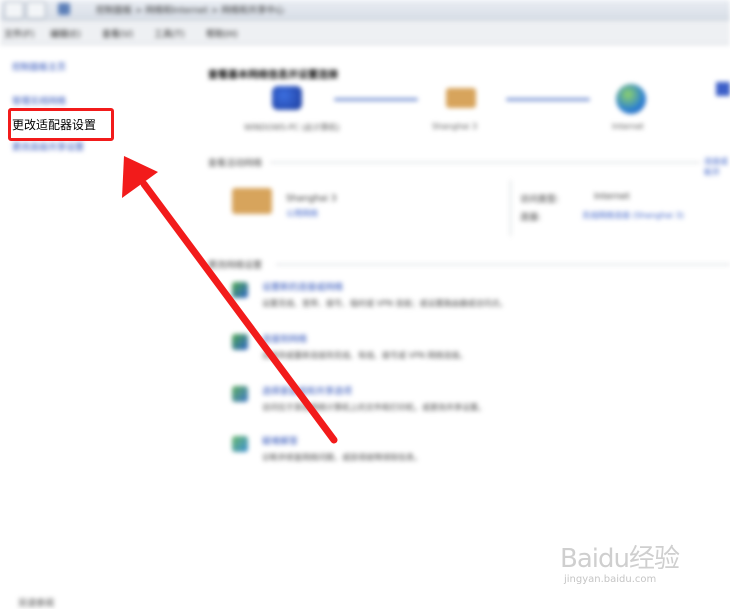 The width and height of the screenshot is (730, 609). Describe the element at coordinates (620, 559) in the screenshot. I see `watermark-logo: Baidu经验` at that location.